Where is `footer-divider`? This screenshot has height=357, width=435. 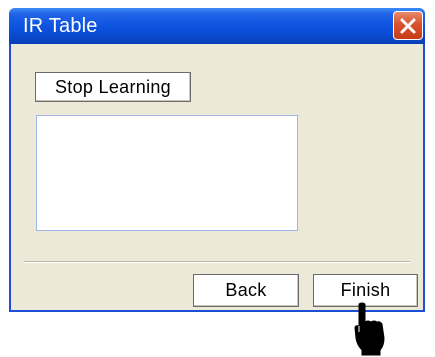 footer-divider is located at coordinates (217, 262).